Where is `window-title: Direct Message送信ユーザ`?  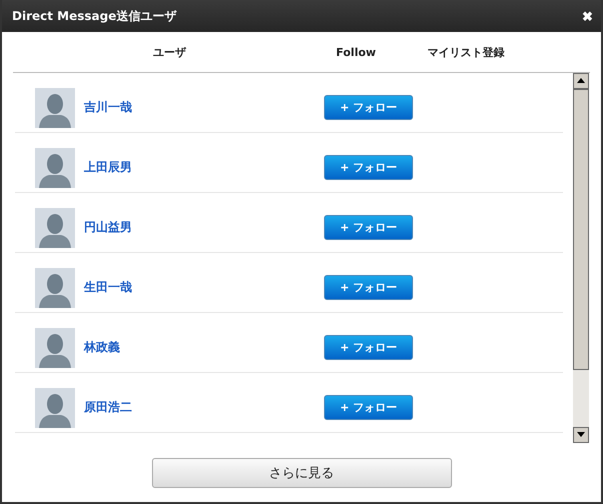 window-title: Direct Message送信ユーザ is located at coordinates (94, 16).